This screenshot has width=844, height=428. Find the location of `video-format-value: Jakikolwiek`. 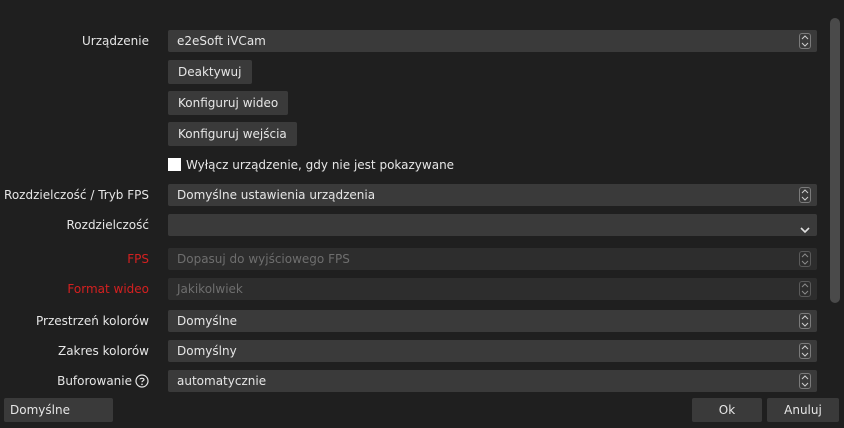

video-format-value: Jakikolwiek is located at coordinates (210, 289).